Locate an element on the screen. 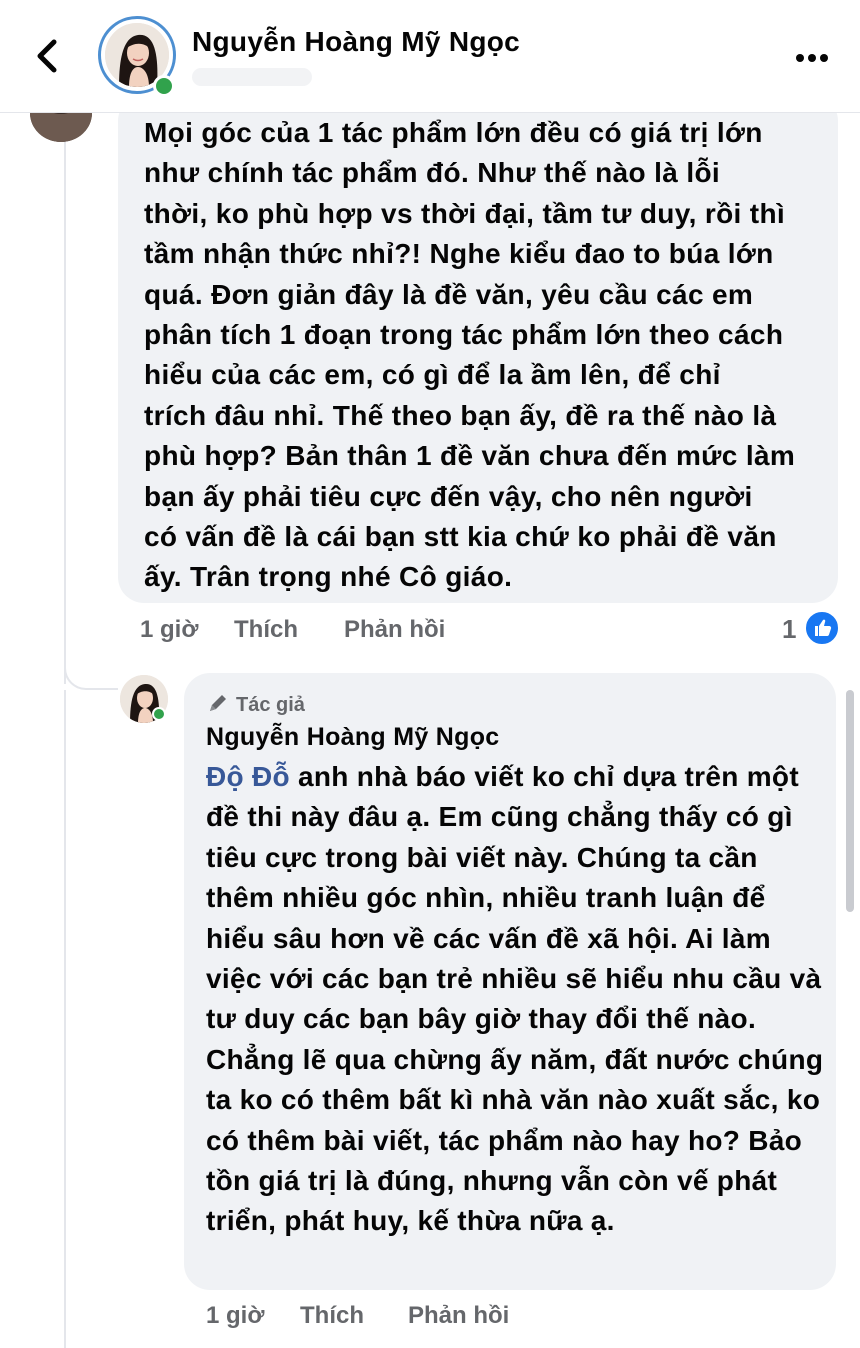  pen-icon is located at coordinates (218, 703).